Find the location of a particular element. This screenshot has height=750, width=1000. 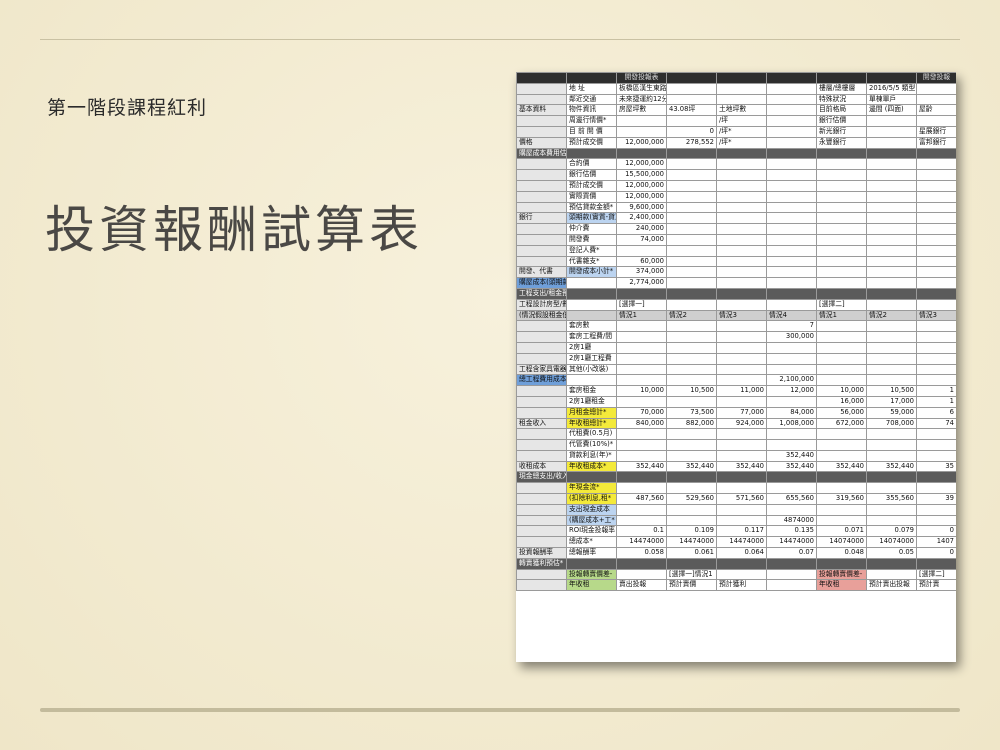

sheet-cell: 1,008,000 is located at coordinates (791, 423).